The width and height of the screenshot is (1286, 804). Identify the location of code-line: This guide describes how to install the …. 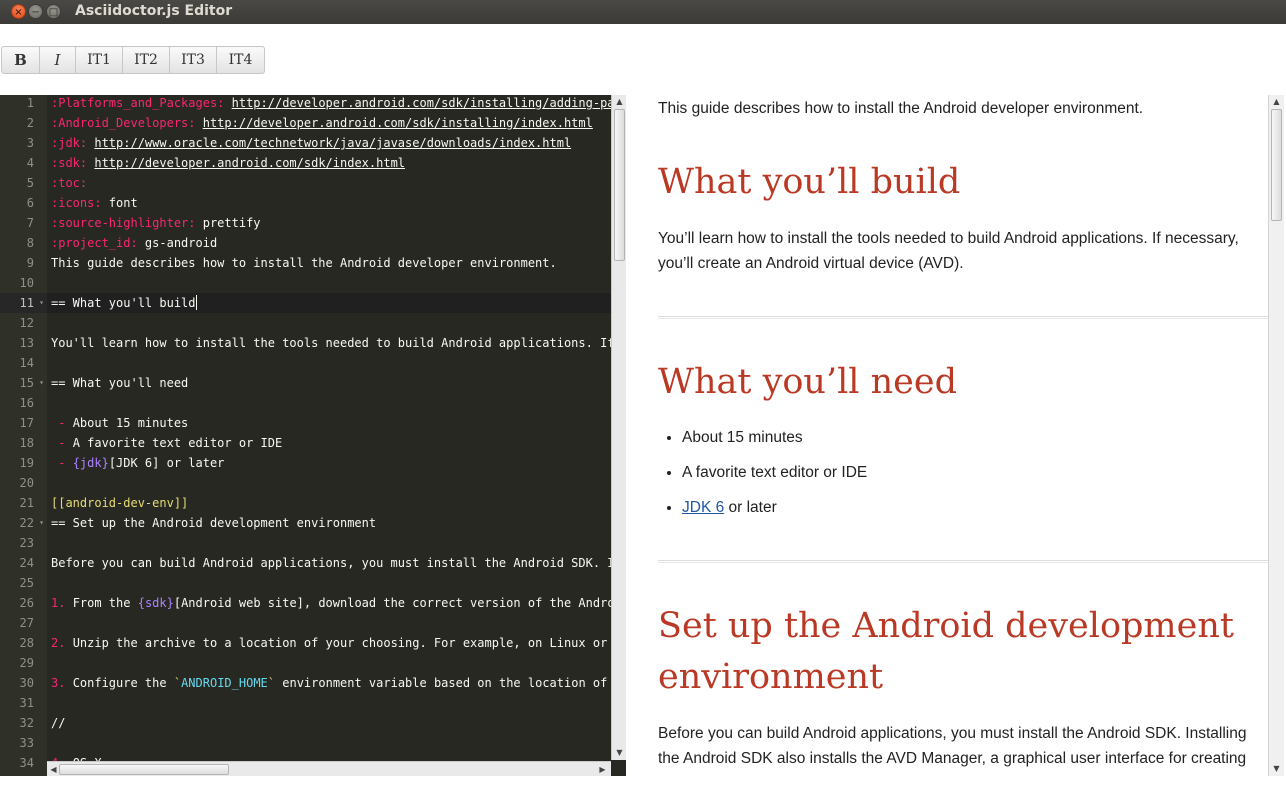
(329, 263).